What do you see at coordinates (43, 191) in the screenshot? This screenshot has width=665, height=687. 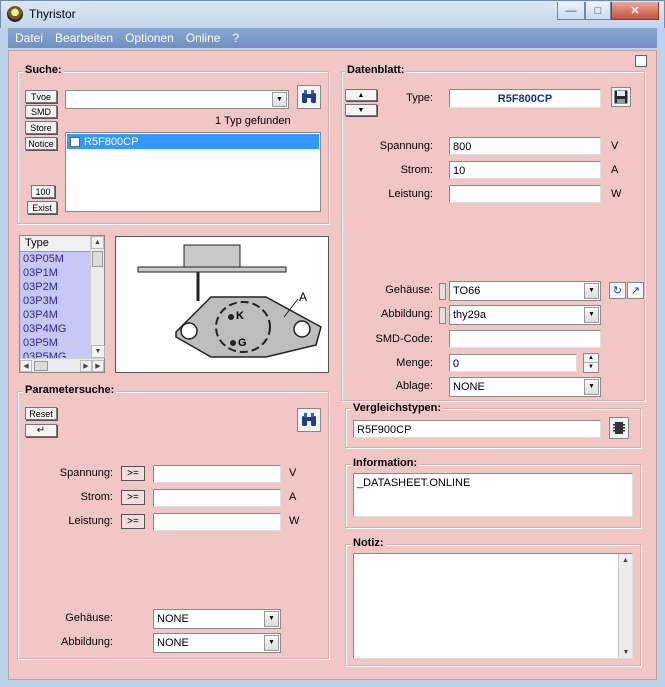 I see `count-button: 100` at bounding box center [43, 191].